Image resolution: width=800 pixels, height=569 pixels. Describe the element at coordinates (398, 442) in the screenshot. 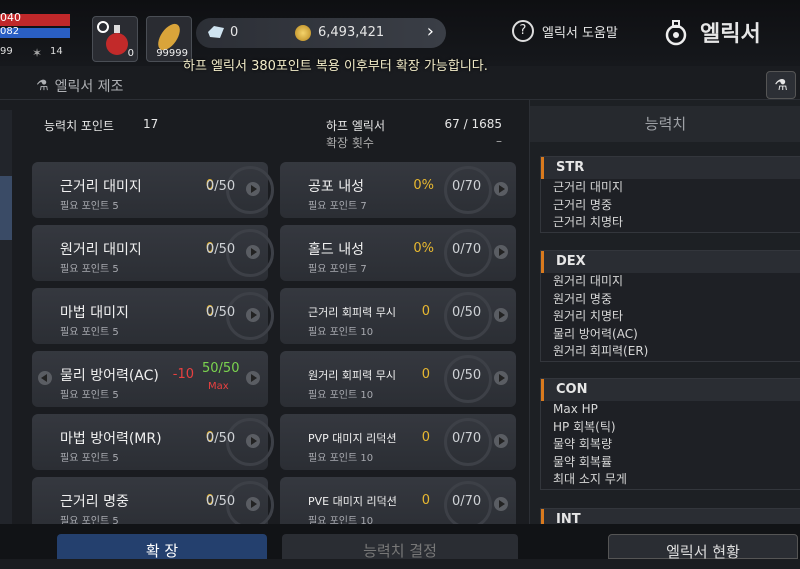

I see `stat-card: PVP 대미지 리덕션 필요 포인트 10 0 0/70` at that location.